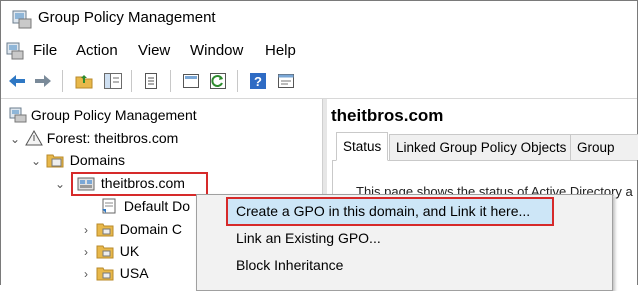 This screenshot has height=291, width=638. What do you see at coordinates (15, 51) in the screenshot?
I see `menu-app-icon` at bounding box center [15, 51].